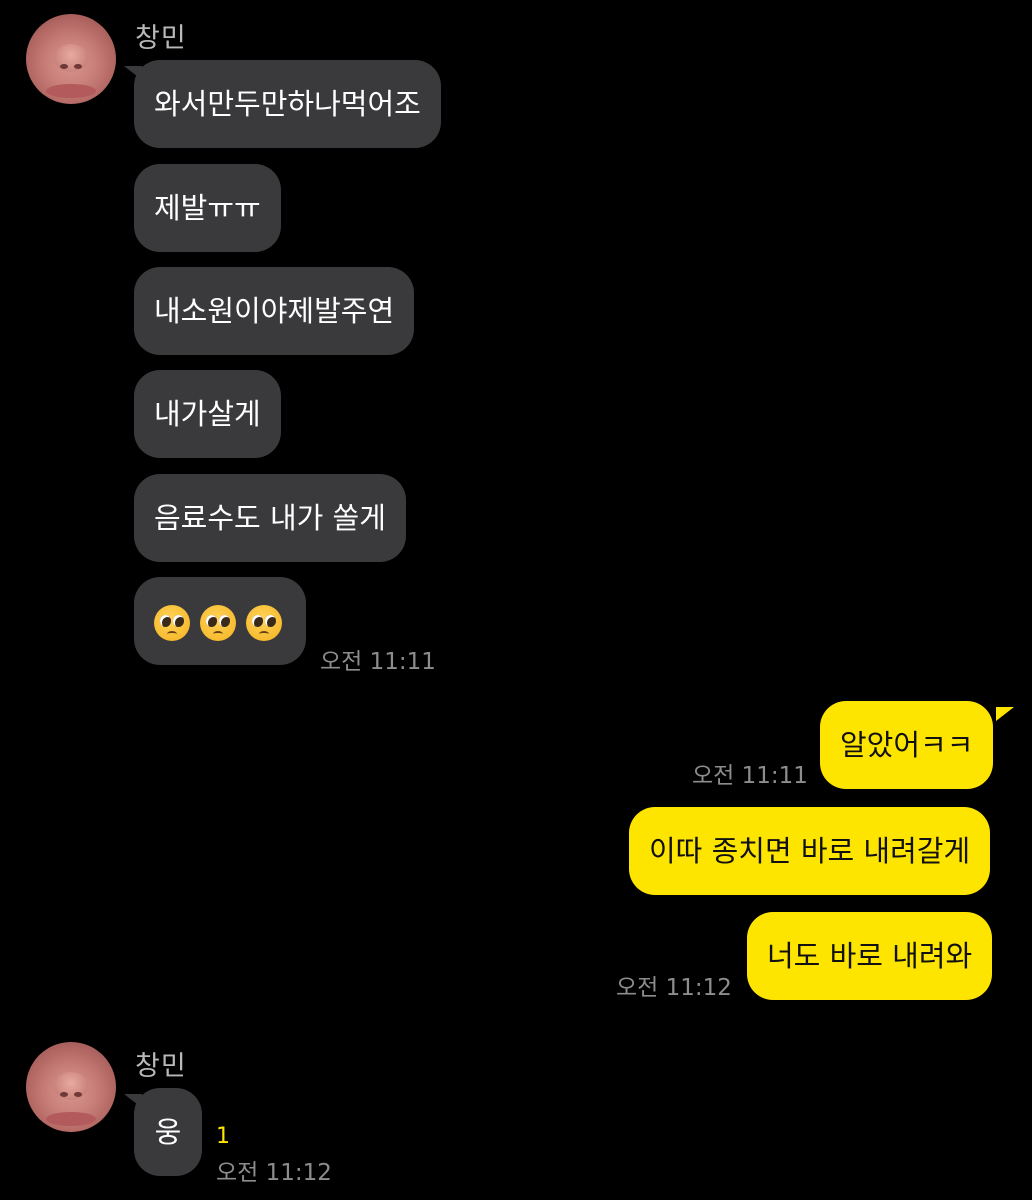 This screenshot has width=1032, height=1200. Describe the element at coordinates (274, 311) in the screenshot. I see `incoming-message: 내소원이야제발주연` at that location.